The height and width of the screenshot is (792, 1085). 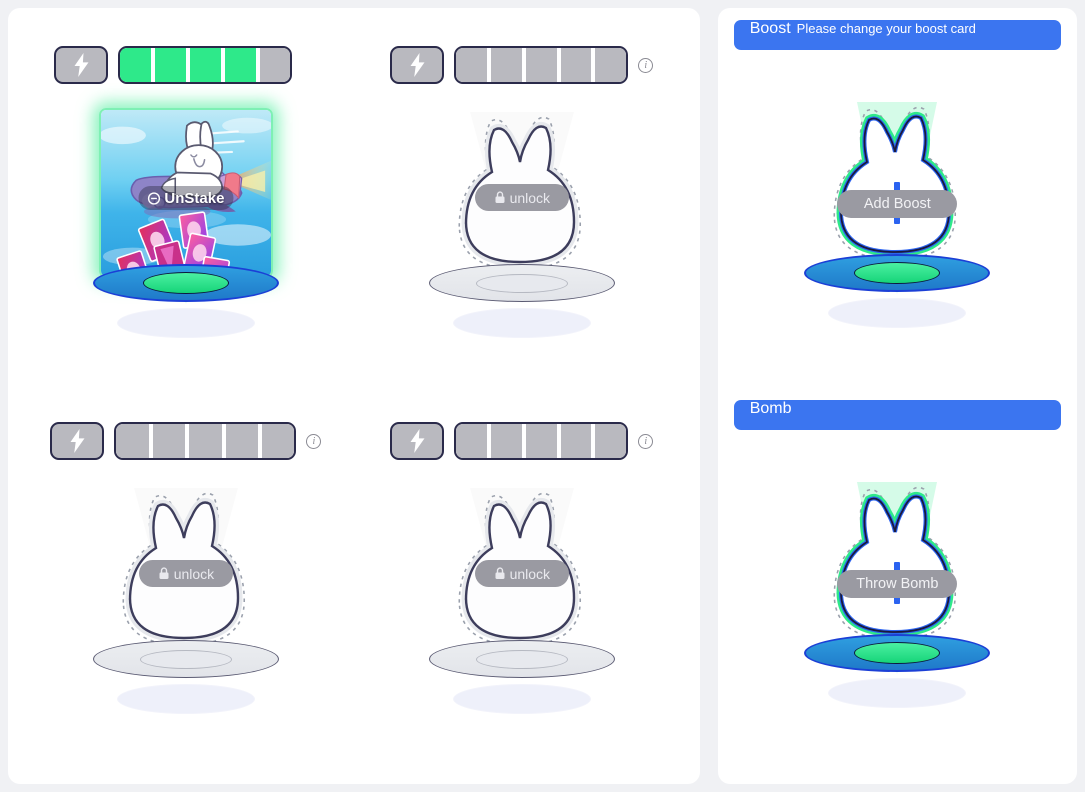 I want to click on slot-3-stage: unlock, so click(x=186, y=607).